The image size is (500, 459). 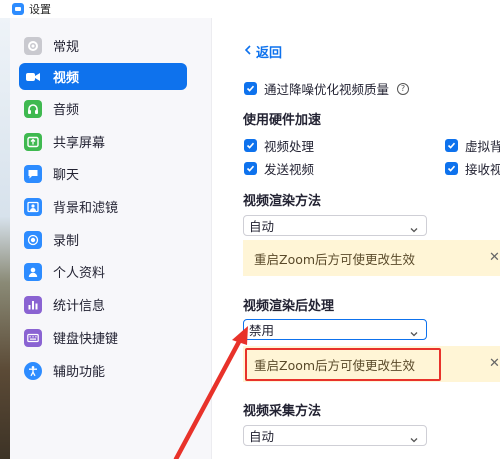 I want to click on noise-reduction-label: 通过降噪优化视频质量, so click(x=327, y=89).